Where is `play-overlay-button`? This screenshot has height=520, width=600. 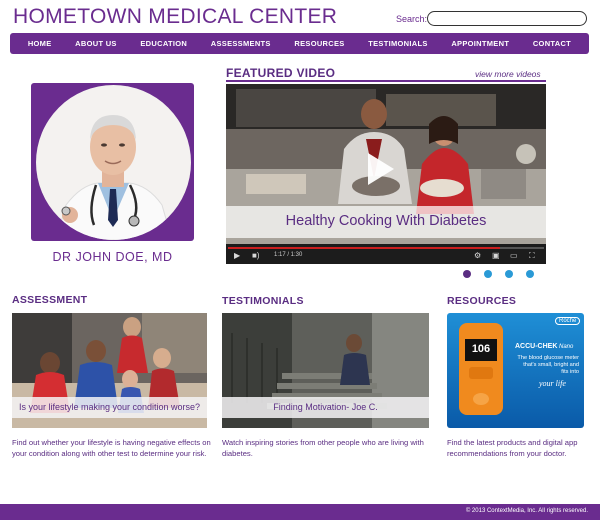
play-overlay-button is located at coordinates (378, 169).